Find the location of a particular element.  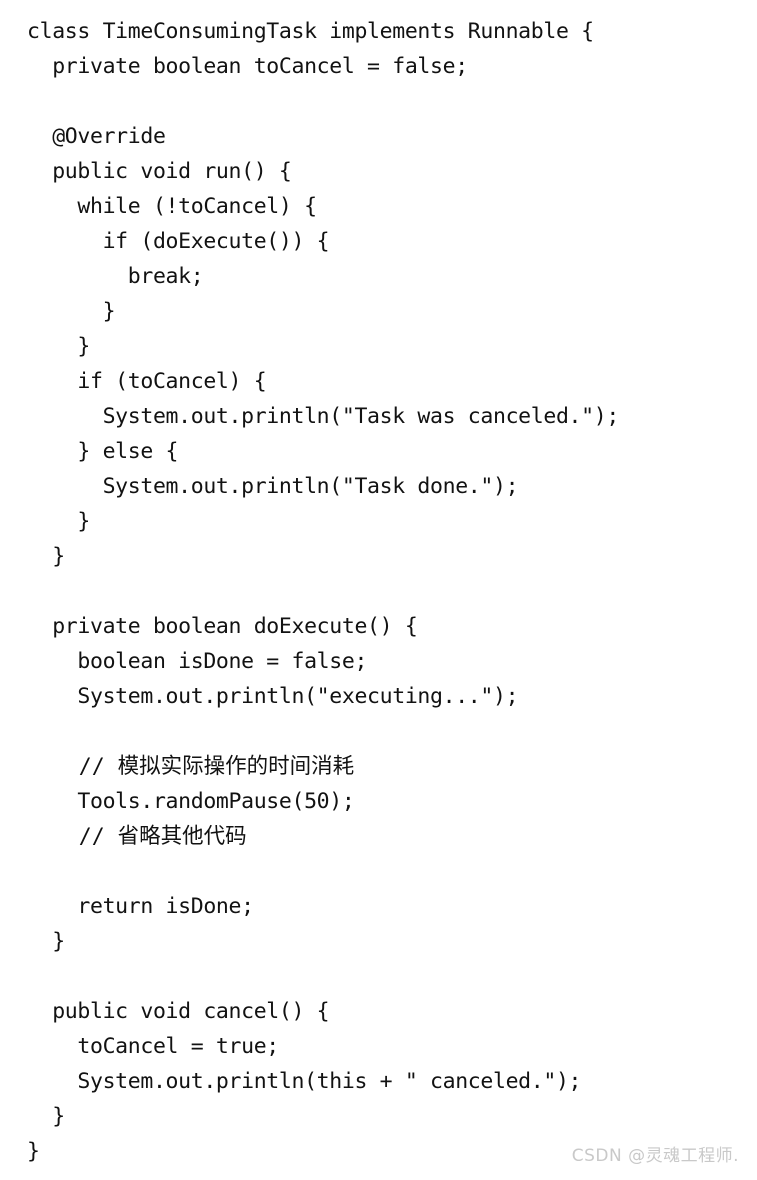

code-line: System.out.println("Task done."); is located at coordinates (273, 486).